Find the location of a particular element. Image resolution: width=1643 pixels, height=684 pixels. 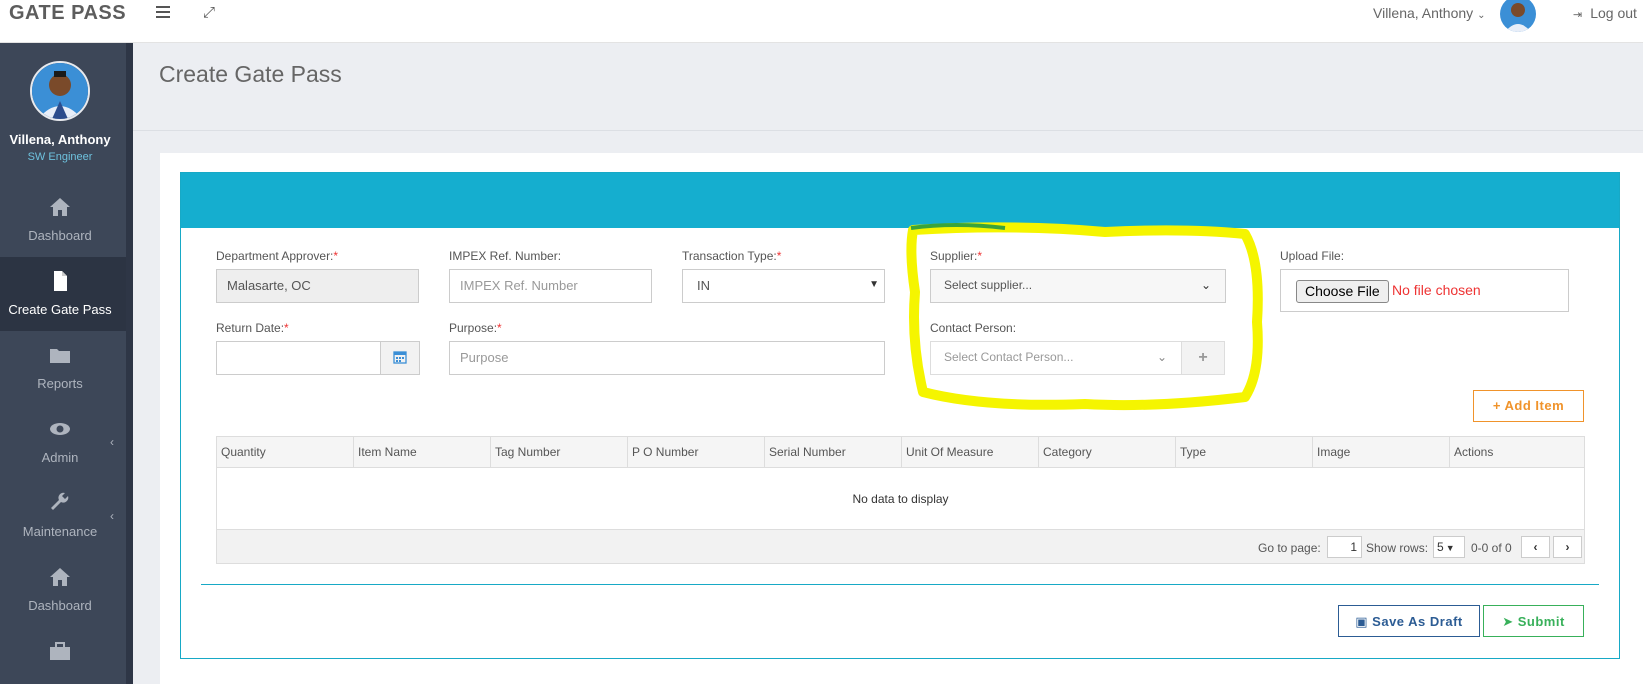

sidebar-item-dashboard-2: Dashboard is located at coordinates (63, 590).